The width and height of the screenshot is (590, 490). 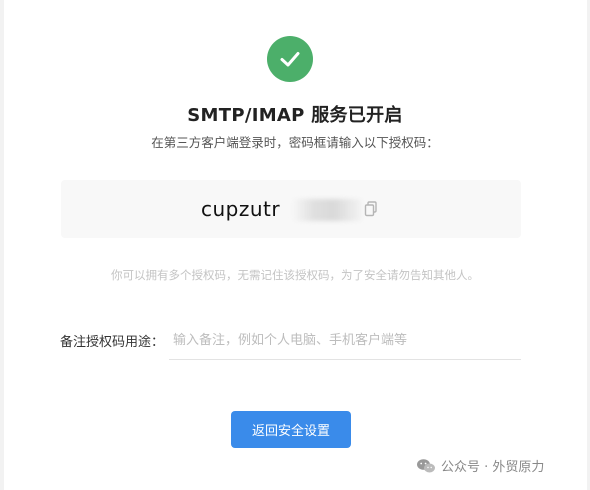 I want to click on watermark: 公众号 · 外贸原力, so click(x=480, y=465).